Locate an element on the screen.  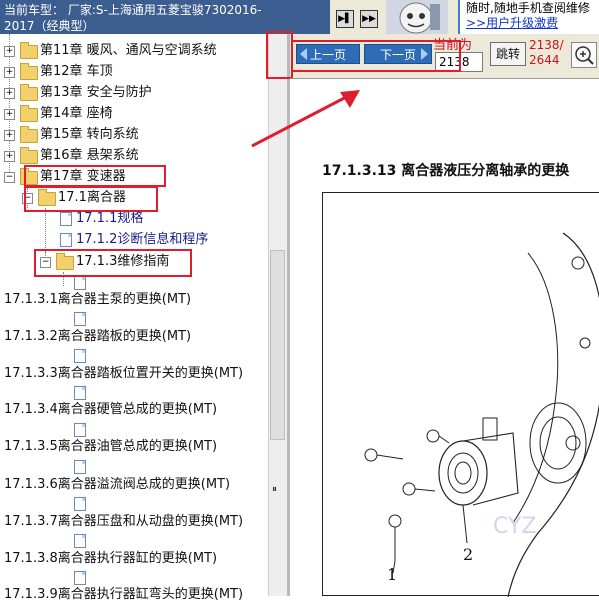
page-count: 2138/ 2644 is located at coordinates (546, 53).